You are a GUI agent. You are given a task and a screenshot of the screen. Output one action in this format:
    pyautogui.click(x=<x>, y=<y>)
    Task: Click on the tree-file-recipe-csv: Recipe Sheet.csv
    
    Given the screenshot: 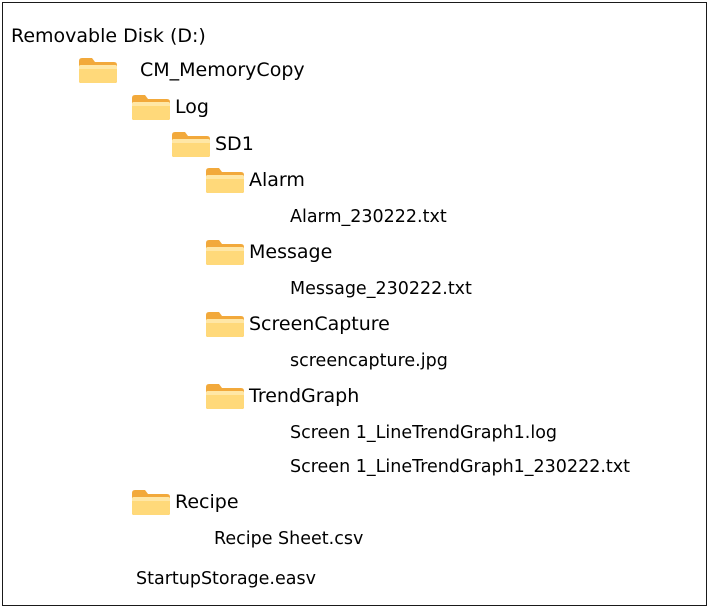 What is the action you would take?
    pyautogui.click(x=288, y=539)
    